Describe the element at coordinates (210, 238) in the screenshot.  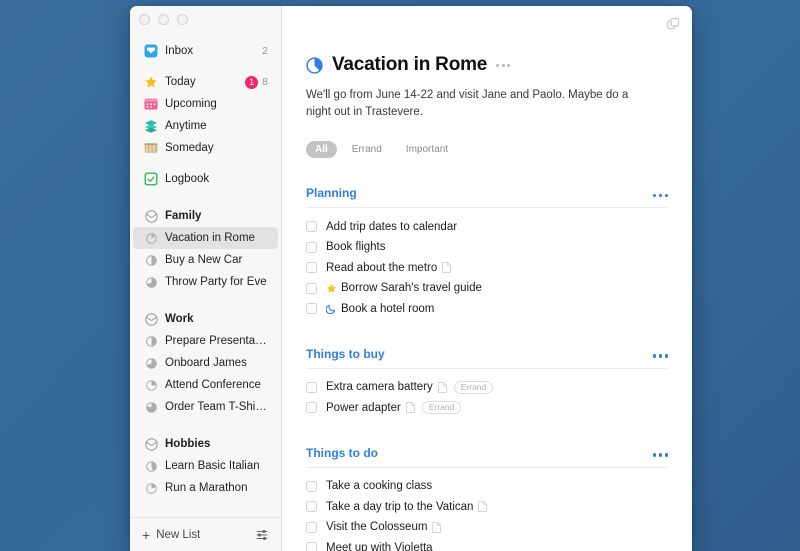
I see `sidebar-project-label: Vacation in Rome` at that location.